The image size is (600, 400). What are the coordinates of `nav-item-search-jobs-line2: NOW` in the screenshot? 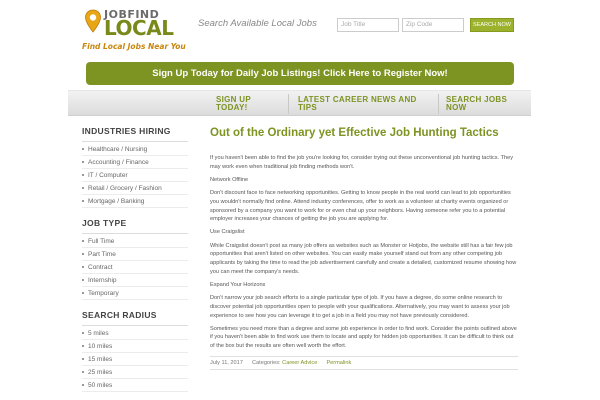 It's located at (456, 107).